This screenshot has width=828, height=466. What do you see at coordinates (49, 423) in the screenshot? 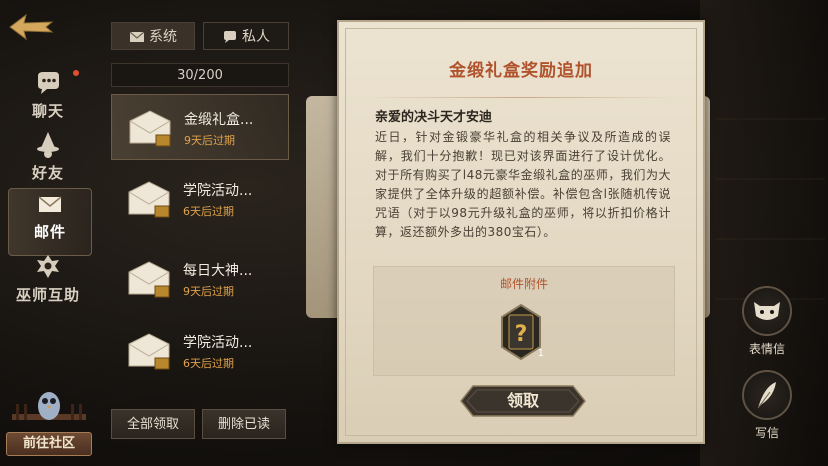
I see `community-button: 前往社区` at bounding box center [49, 423].